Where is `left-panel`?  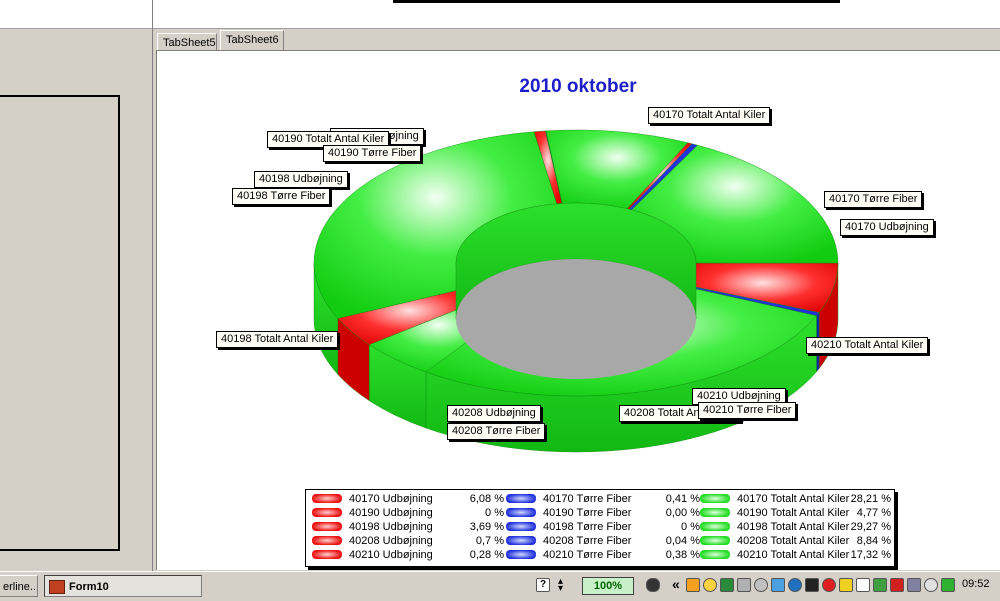 left-panel is located at coordinates (60, 323).